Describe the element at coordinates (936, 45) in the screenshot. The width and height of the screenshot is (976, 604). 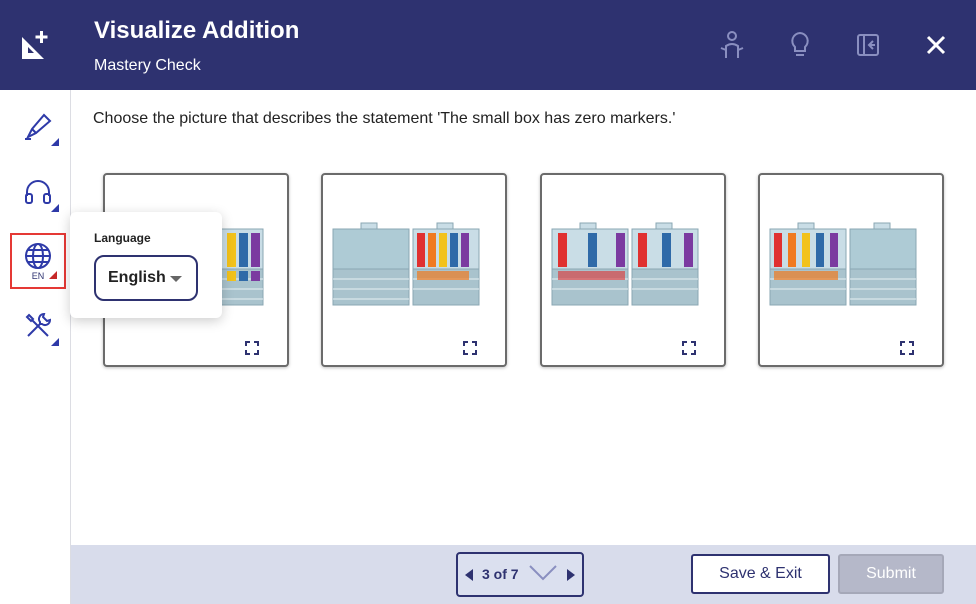
I see `close-icon` at that location.